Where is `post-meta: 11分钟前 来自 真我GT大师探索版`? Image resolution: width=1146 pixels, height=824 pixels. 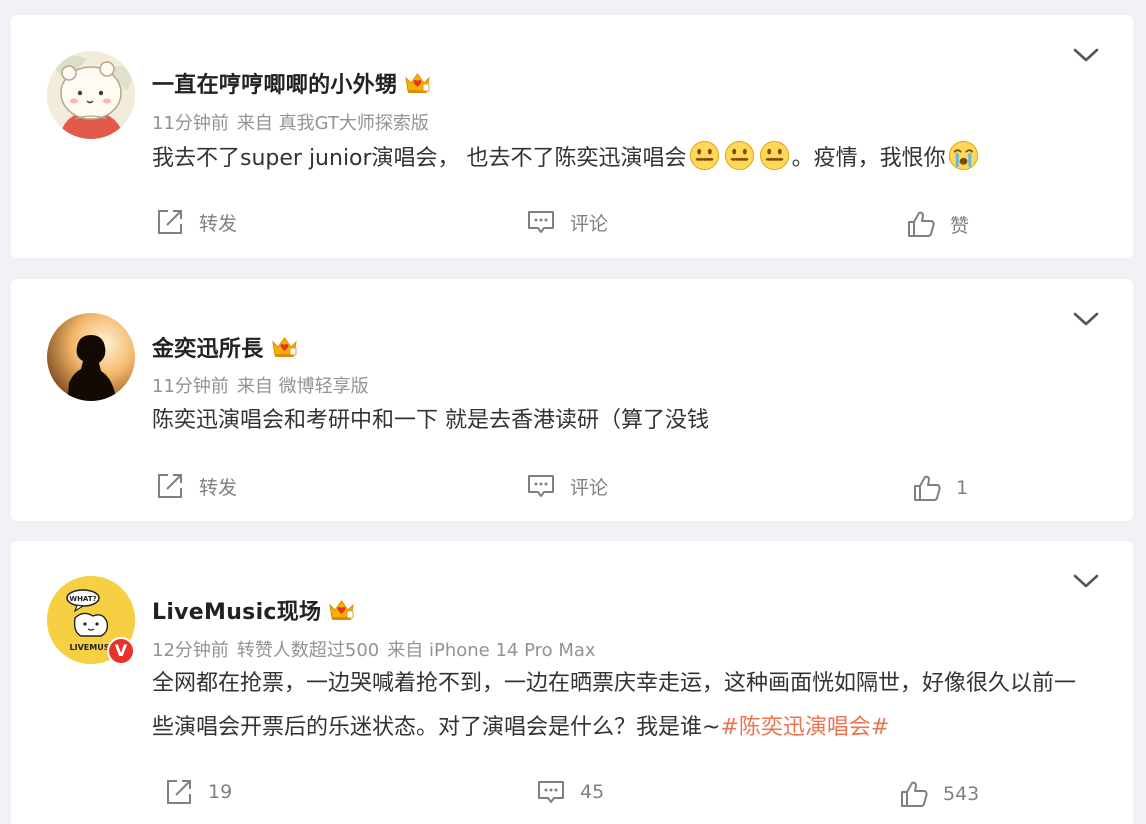
post-meta: 11分钟前 来自 真我GT大师探索版 is located at coordinates (294, 122).